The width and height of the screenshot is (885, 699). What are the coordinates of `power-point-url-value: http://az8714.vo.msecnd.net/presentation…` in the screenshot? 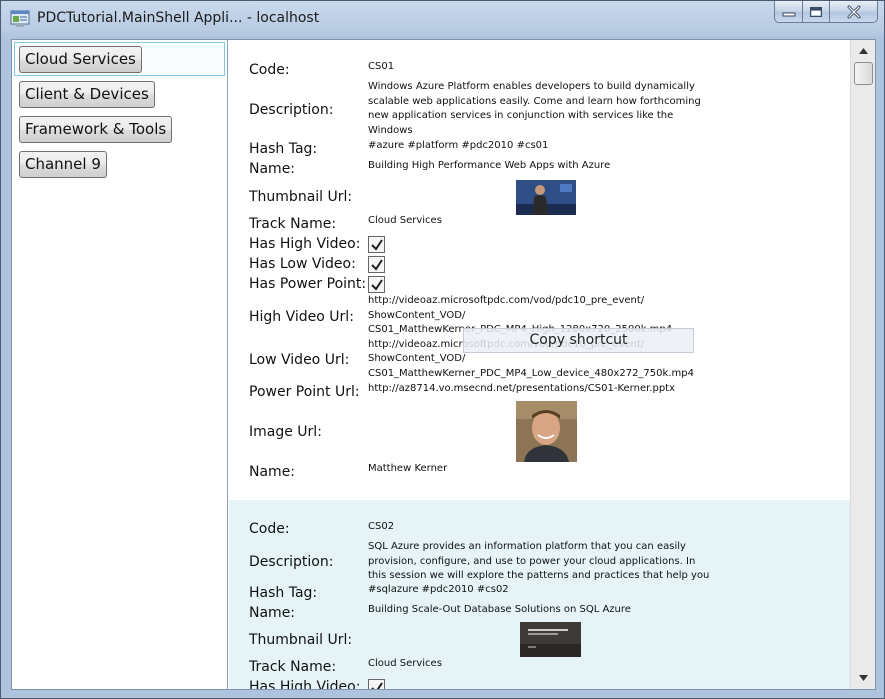 It's located at (521, 389).